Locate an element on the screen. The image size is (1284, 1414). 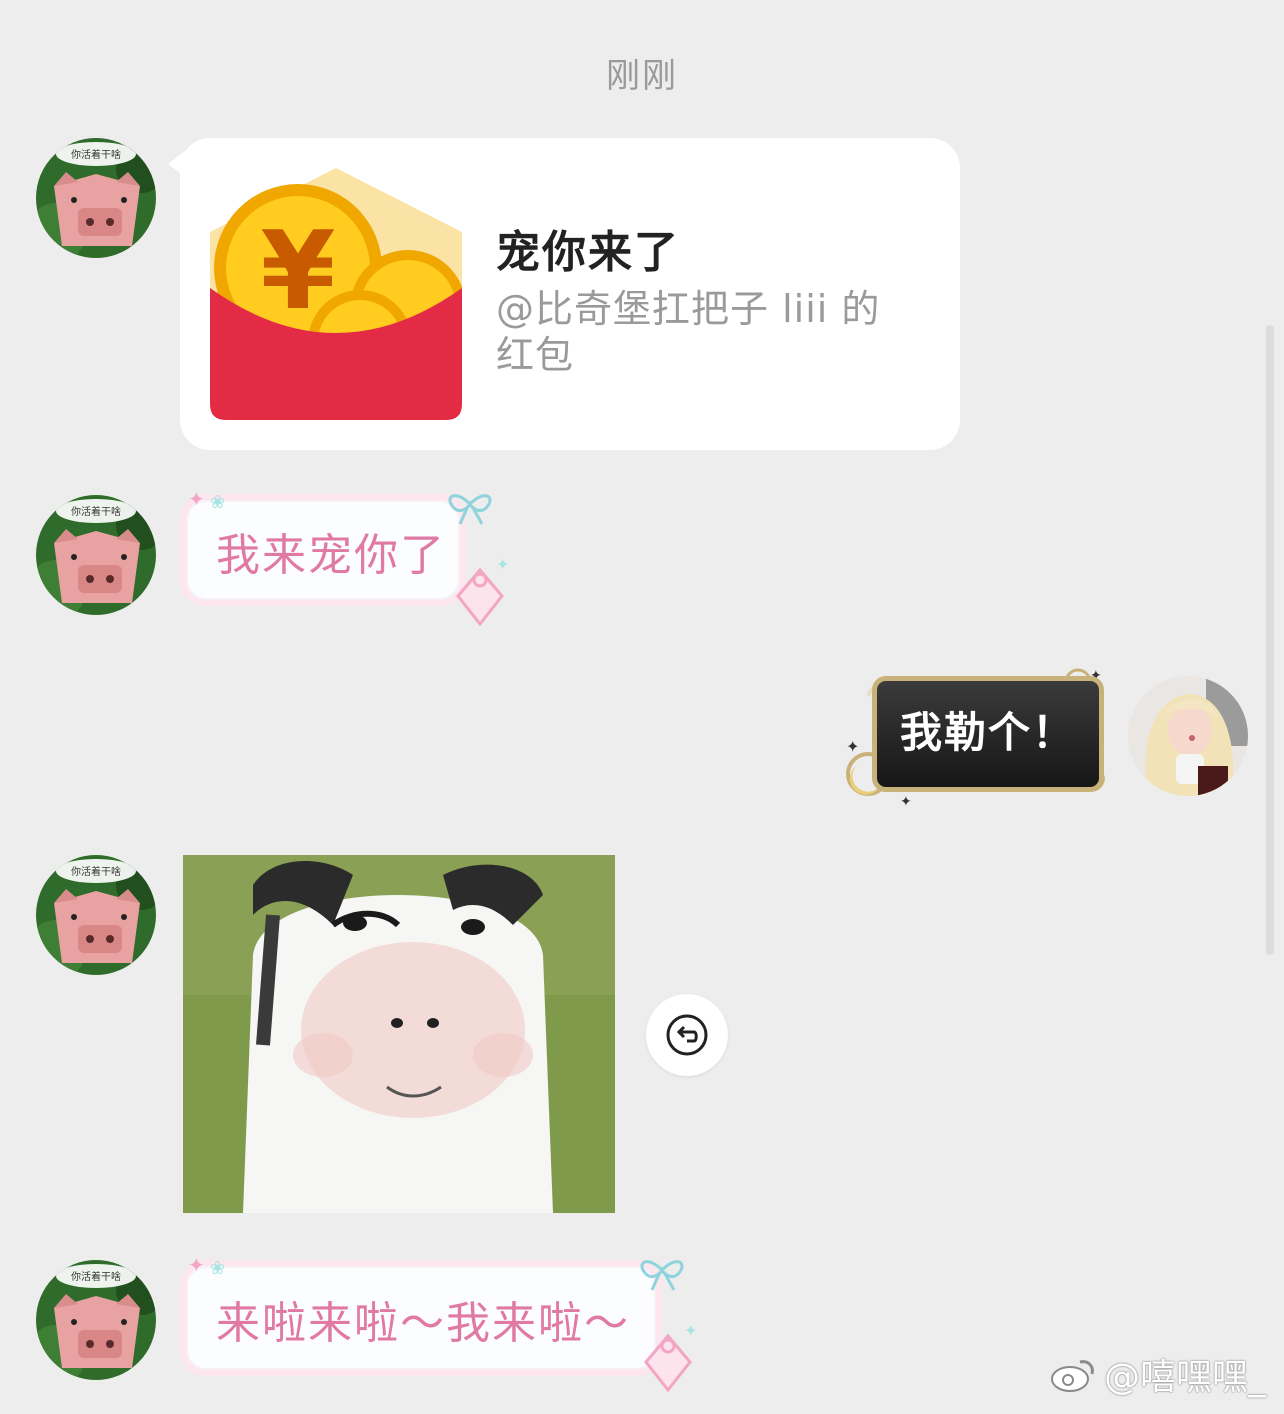
quote-reply-button is located at coordinates (687, 1035).